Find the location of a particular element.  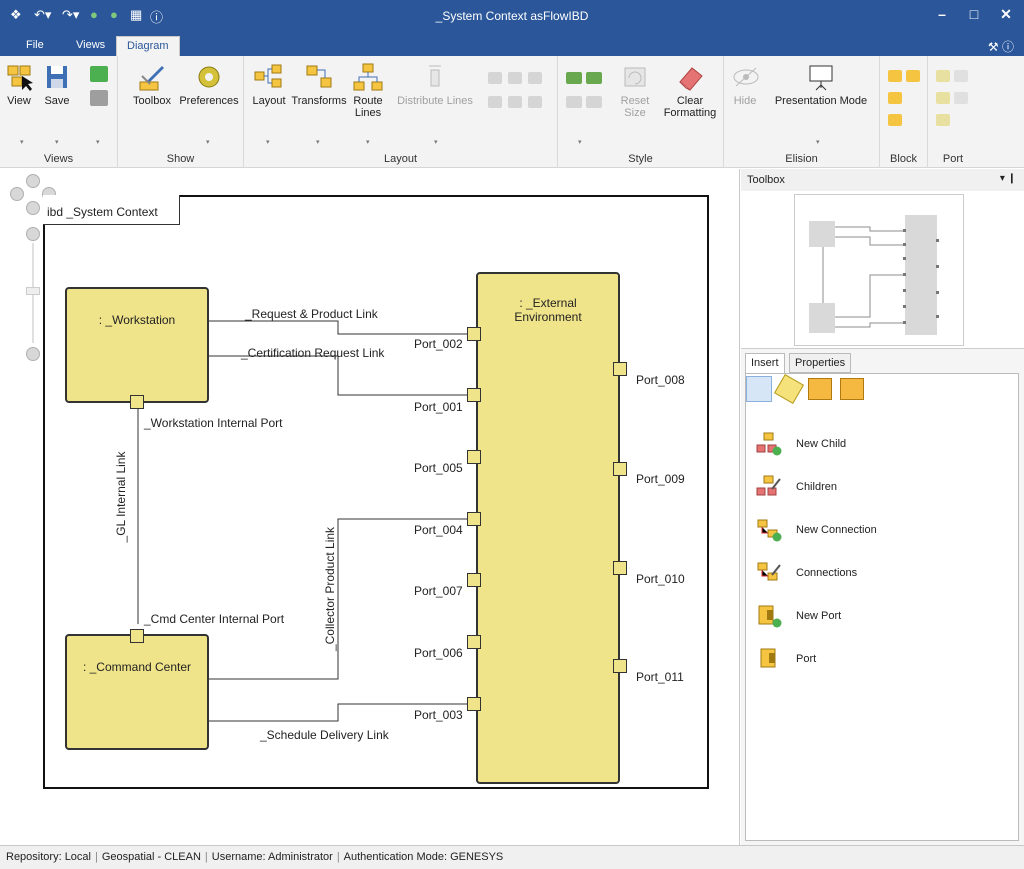

close-button: ✕ is located at coordinates (1006, 14).